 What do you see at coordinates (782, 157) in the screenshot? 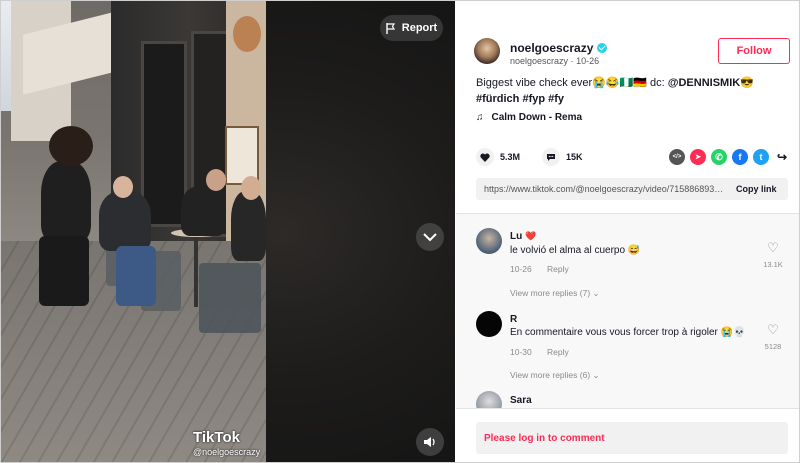
I see `share-arrow-icon: ↪` at bounding box center [782, 157].